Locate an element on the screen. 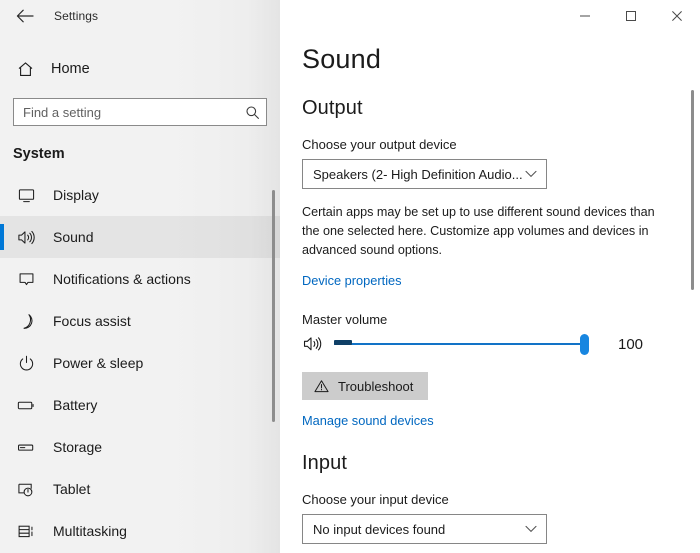  sidebar-item-label: Sound is located at coordinates (73, 237).